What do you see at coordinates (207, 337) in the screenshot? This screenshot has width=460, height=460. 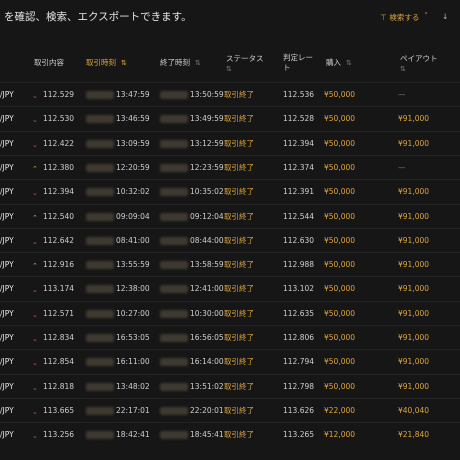 I see `end-time: 16:56:05` at bounding box center [207, 337].